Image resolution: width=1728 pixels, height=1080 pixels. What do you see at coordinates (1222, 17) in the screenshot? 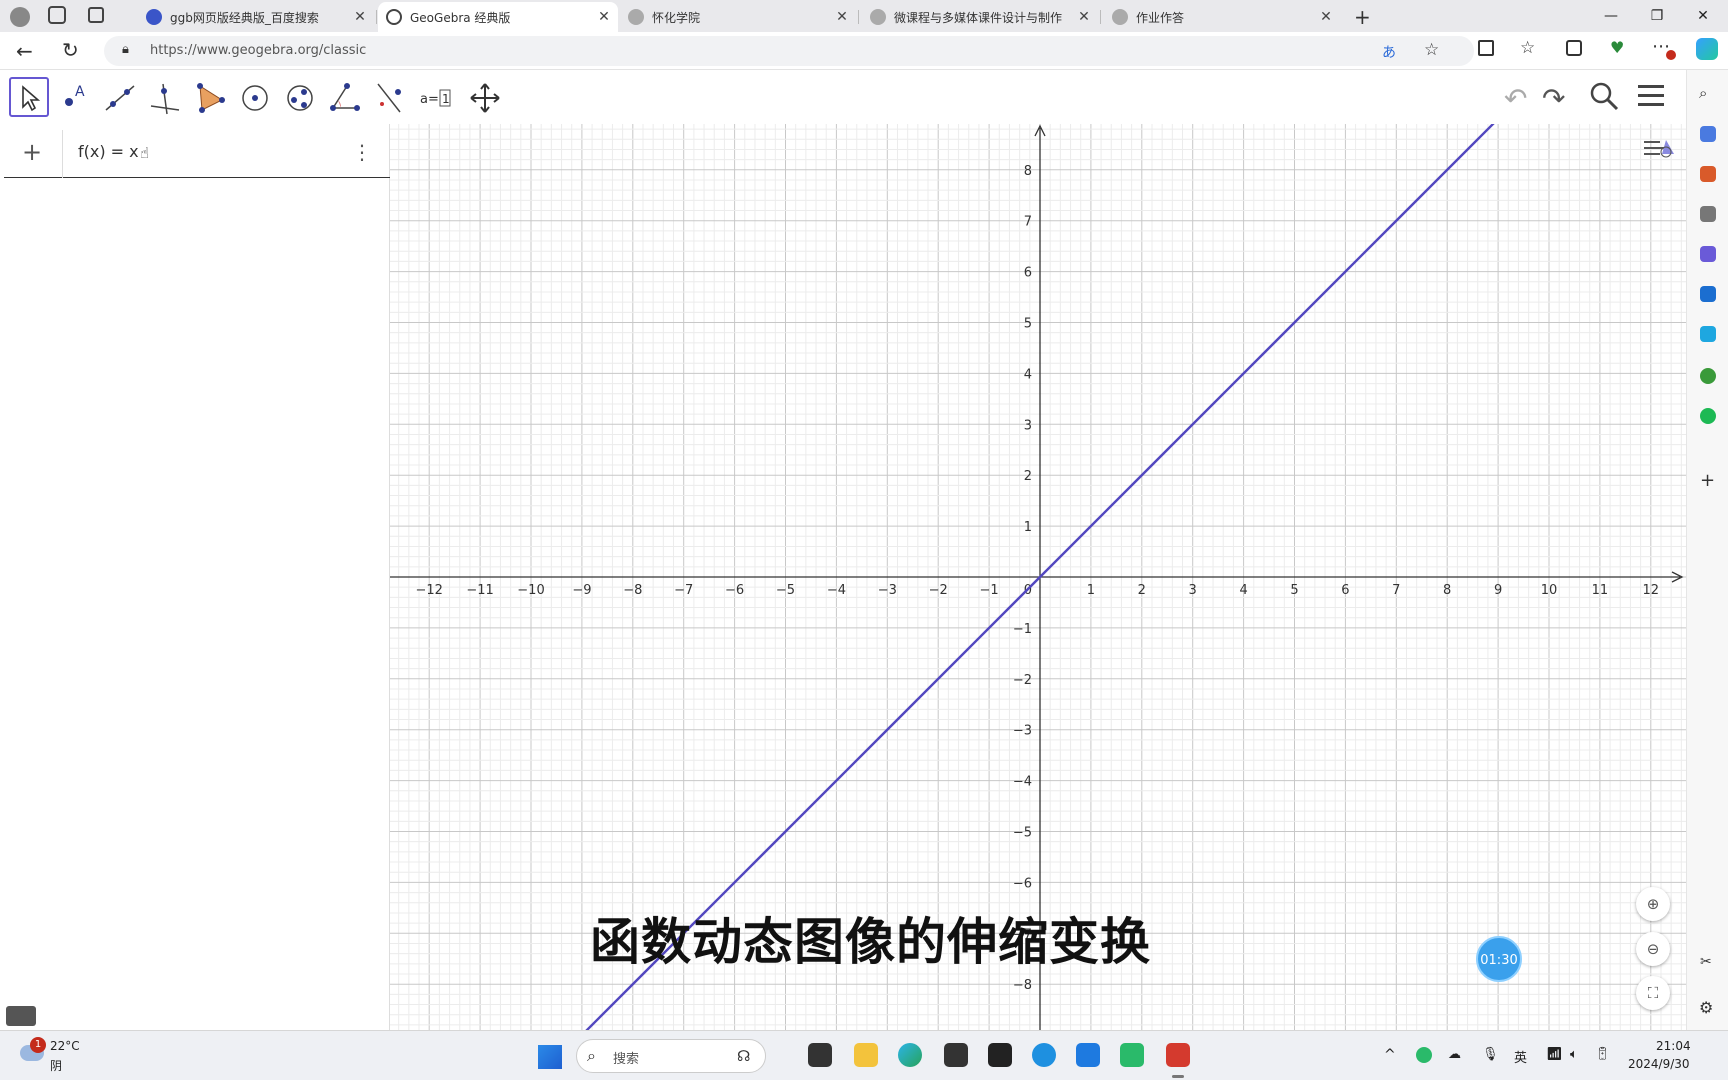
I see `tab-homework: 作业作答 ✕` at bounding box center [1222, 17].